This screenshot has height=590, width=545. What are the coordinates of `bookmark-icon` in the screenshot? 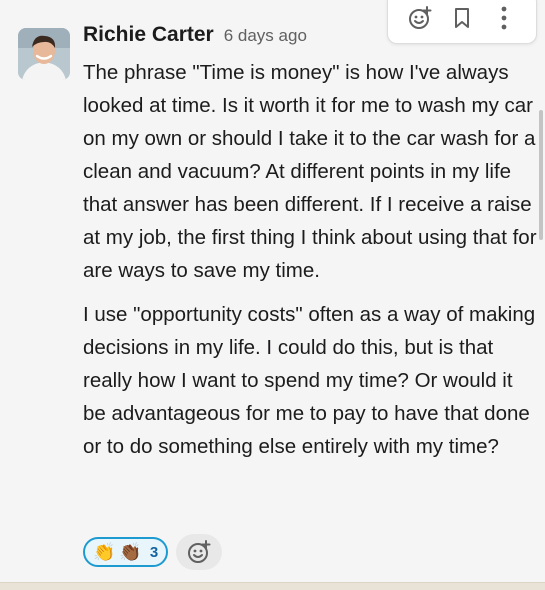 It's located at (462, 18).